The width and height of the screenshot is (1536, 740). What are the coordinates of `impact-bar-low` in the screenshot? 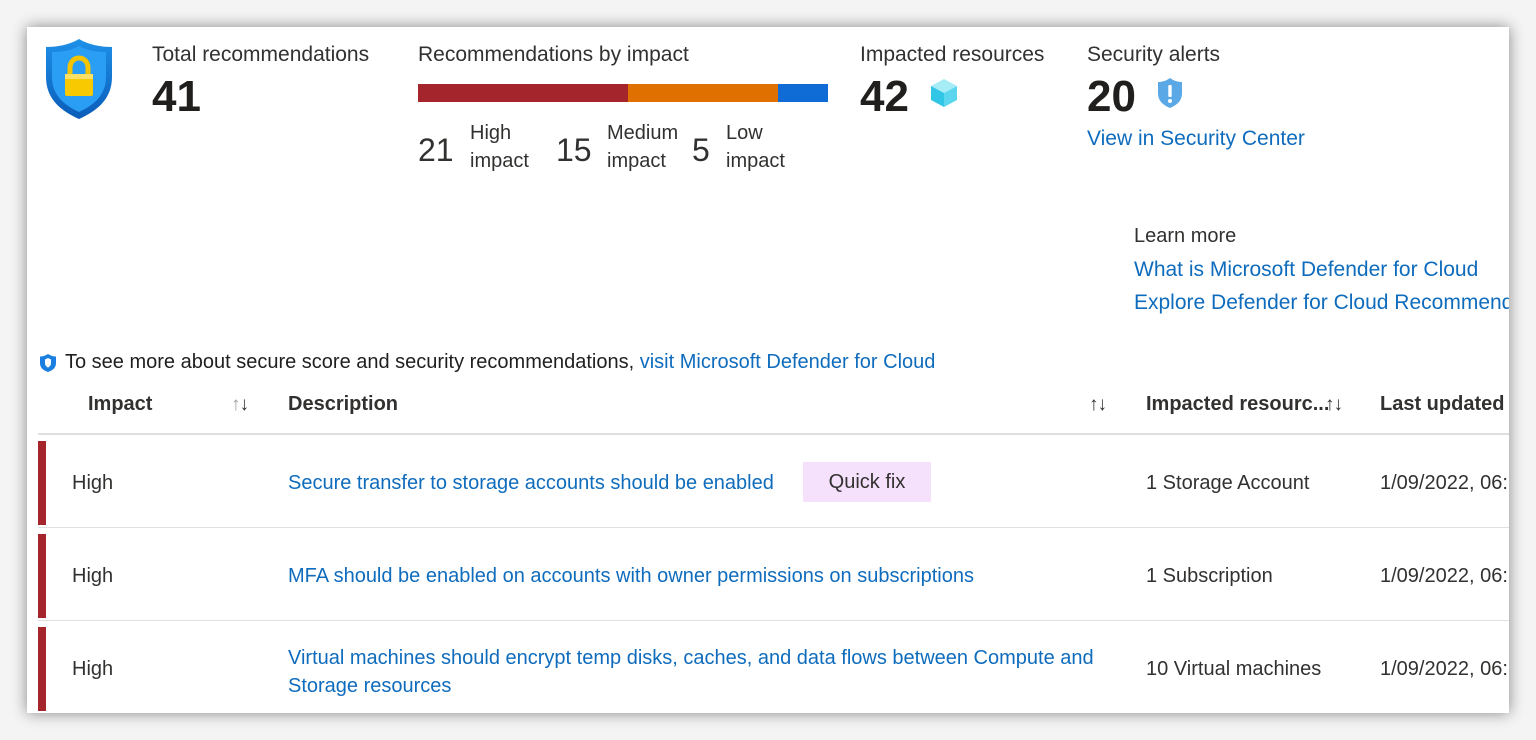 It's located at (803, 93).